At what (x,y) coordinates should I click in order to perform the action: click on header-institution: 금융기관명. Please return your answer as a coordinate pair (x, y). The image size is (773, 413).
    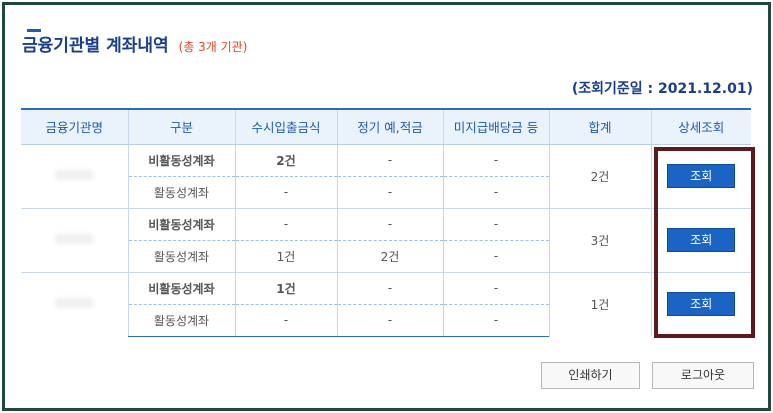
    Looking at the image, I should click on (74, 126).